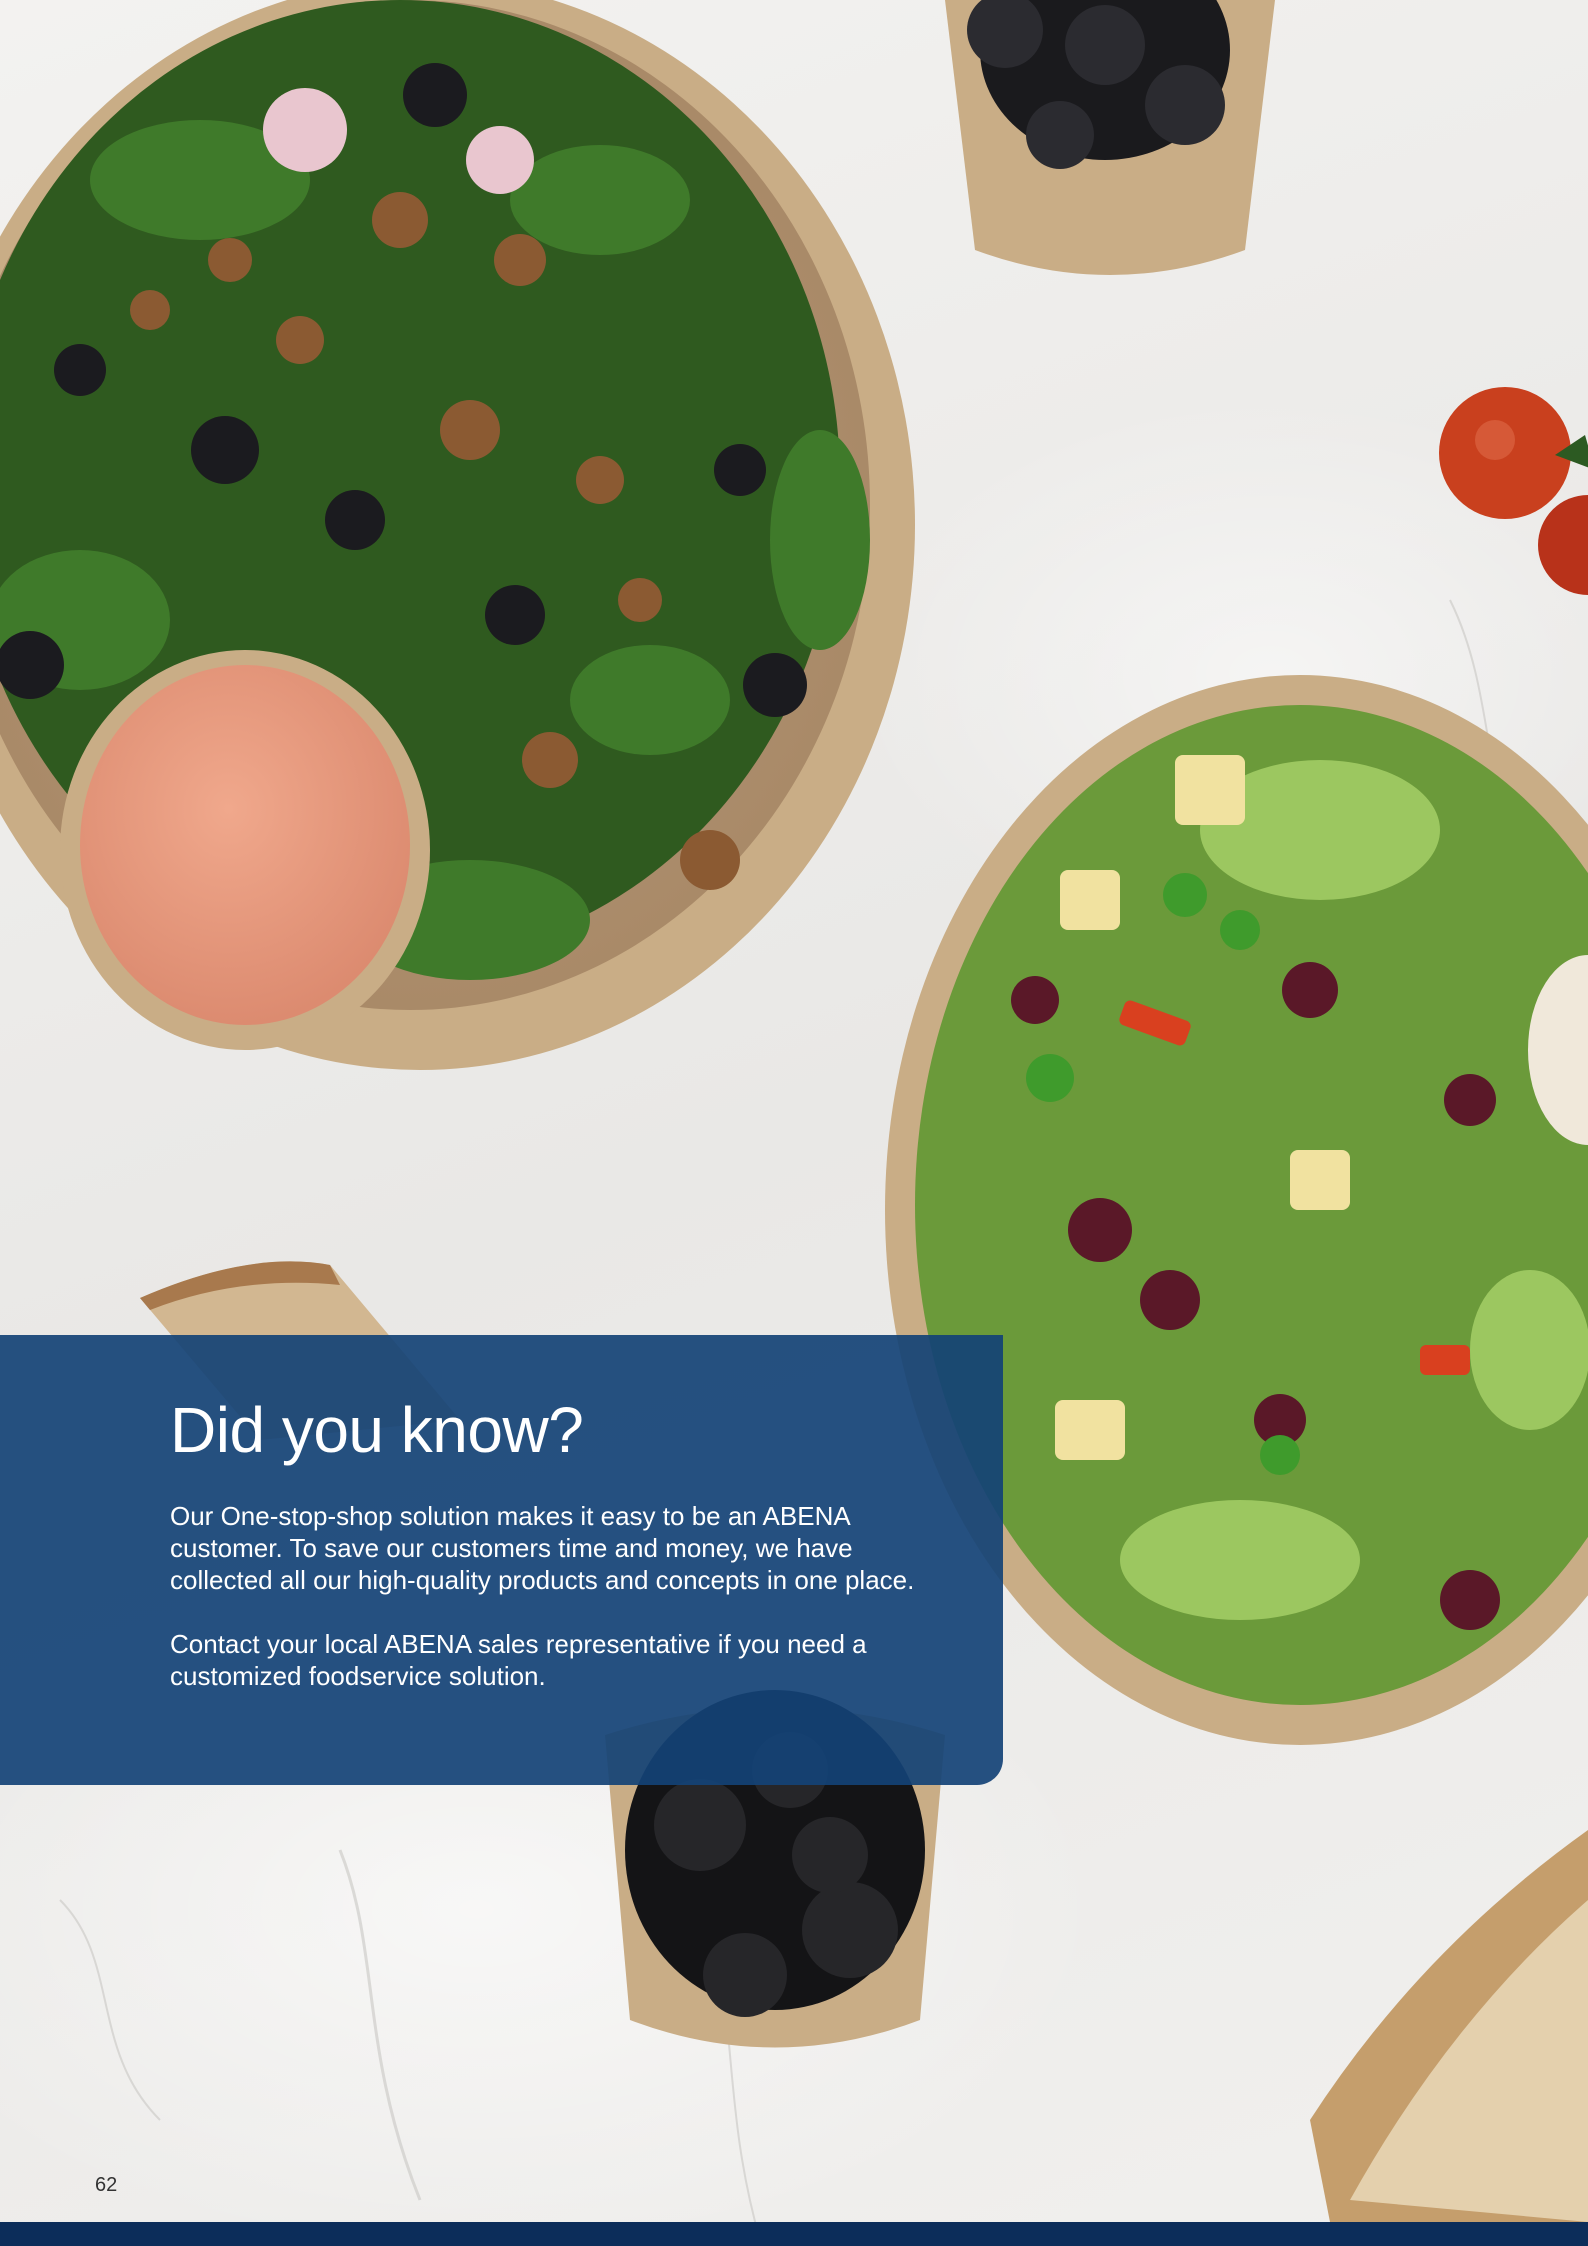  I want to click on footer-bar, so click(794, 2234).